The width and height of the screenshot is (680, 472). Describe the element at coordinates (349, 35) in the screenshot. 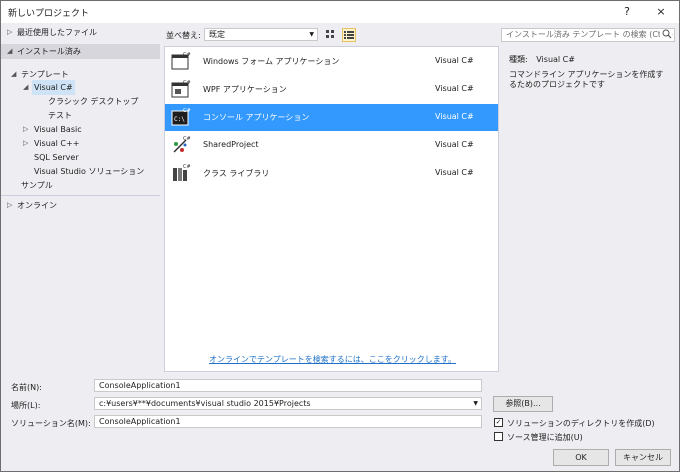

I see `list-view-icon` at that location.